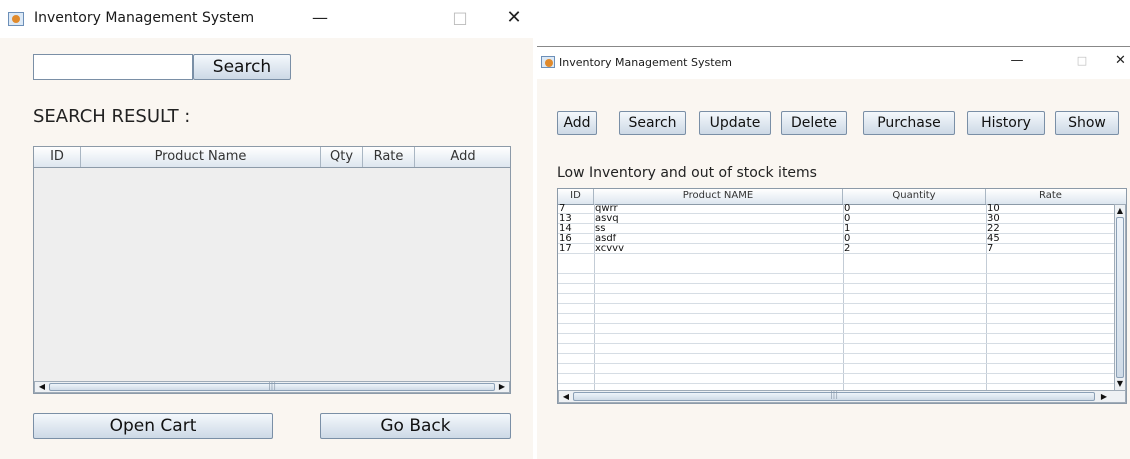 The image size is (1130, 459). What do you see at coordinates (735, 123) in the screenshot?
I see `update-button: Update` at bounding box center [735, 123].